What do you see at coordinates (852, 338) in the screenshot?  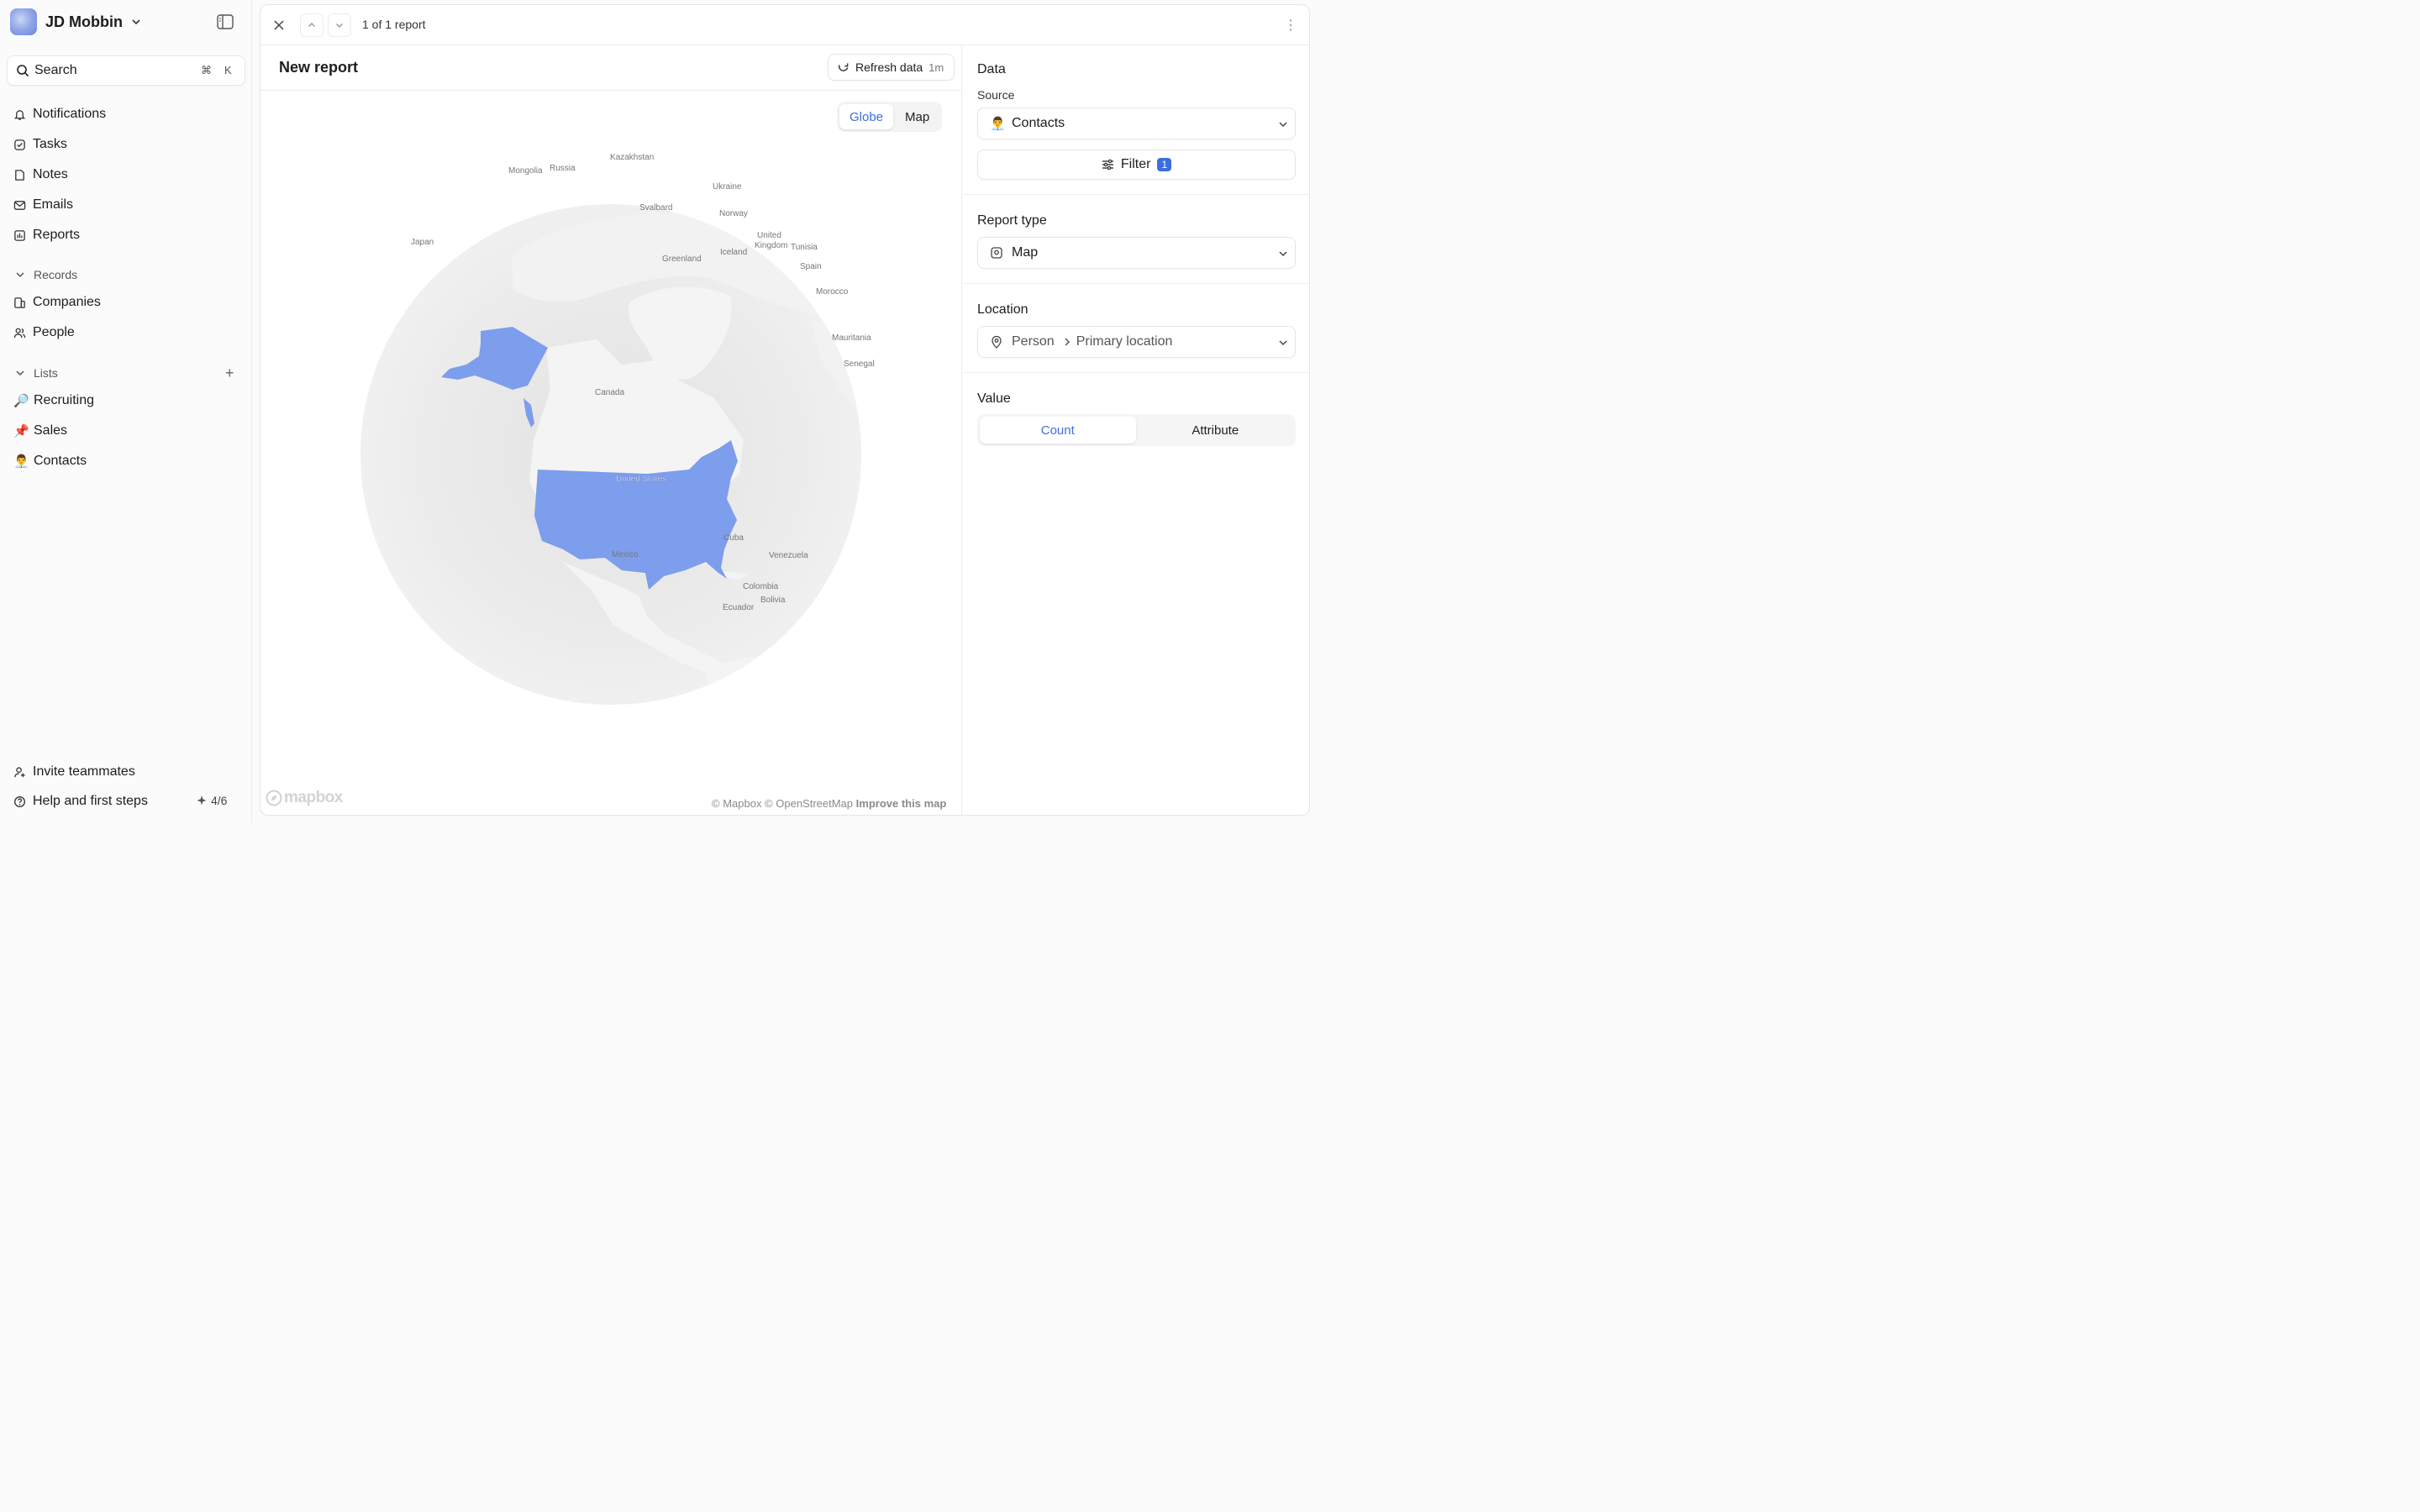 I see `map-label-mauritania: Mauritania` at bounding box center [852, 338].